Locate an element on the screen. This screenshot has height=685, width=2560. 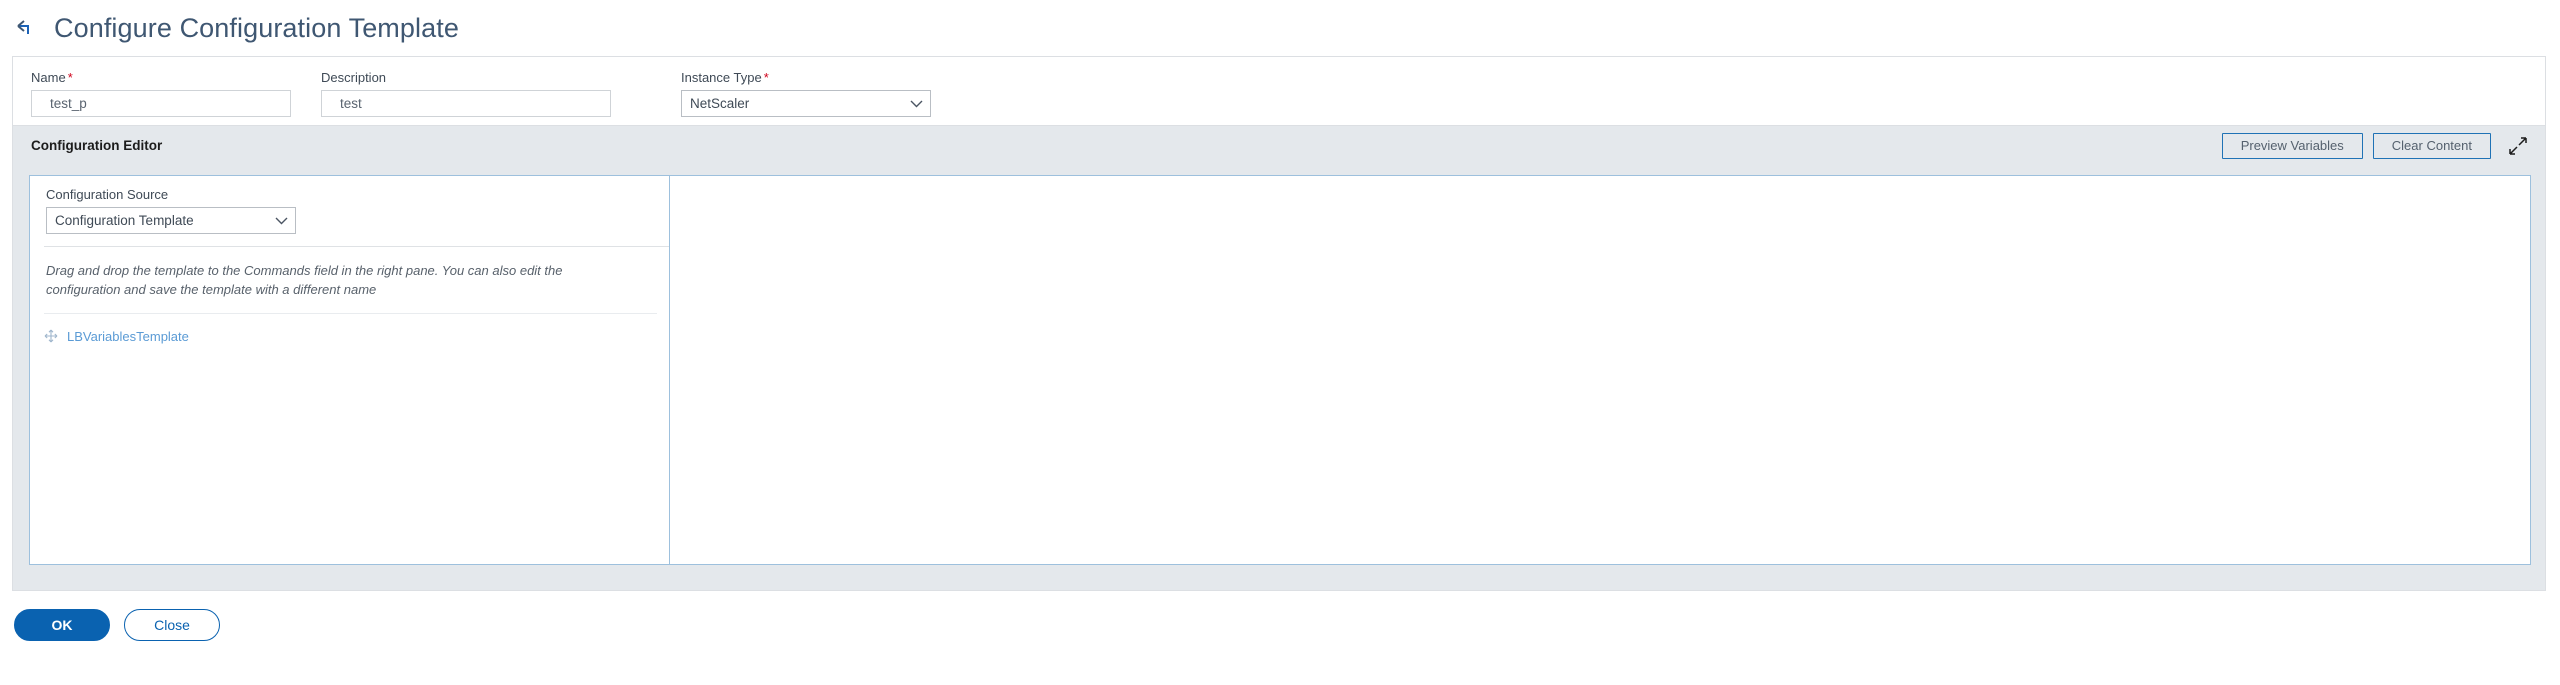
template-link-label: LBVariablesTemplate is located at coordinates (128, 336).